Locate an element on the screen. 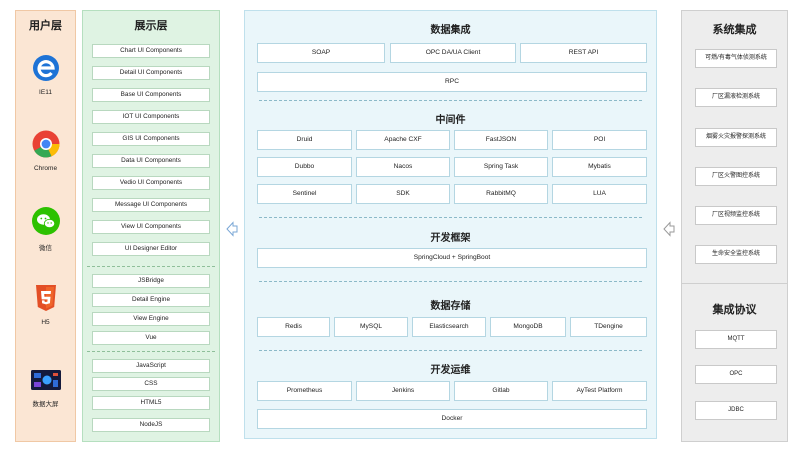  html5-icon is located at coordinates (46, 298).